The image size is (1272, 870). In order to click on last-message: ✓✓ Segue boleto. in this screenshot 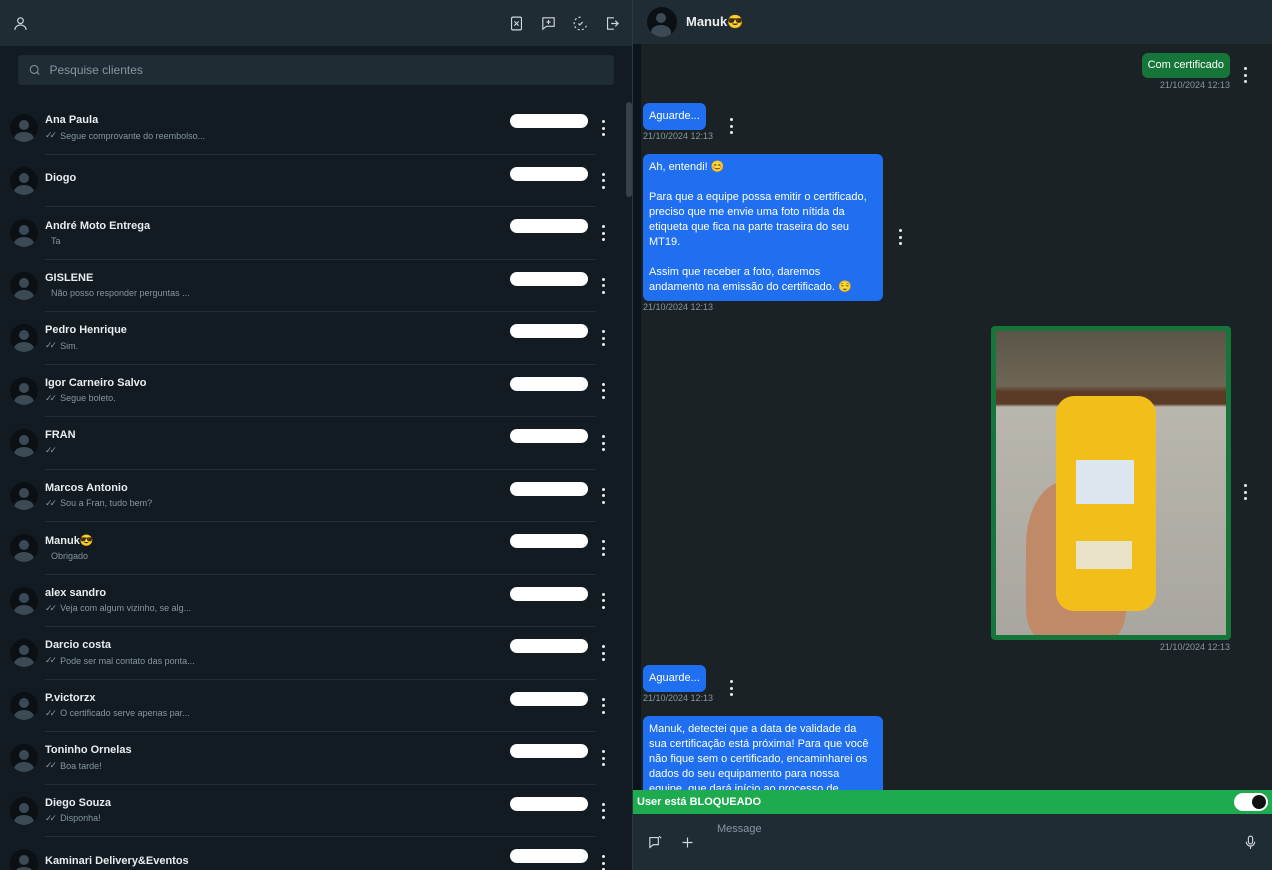, I will do `click(320, 398)`.